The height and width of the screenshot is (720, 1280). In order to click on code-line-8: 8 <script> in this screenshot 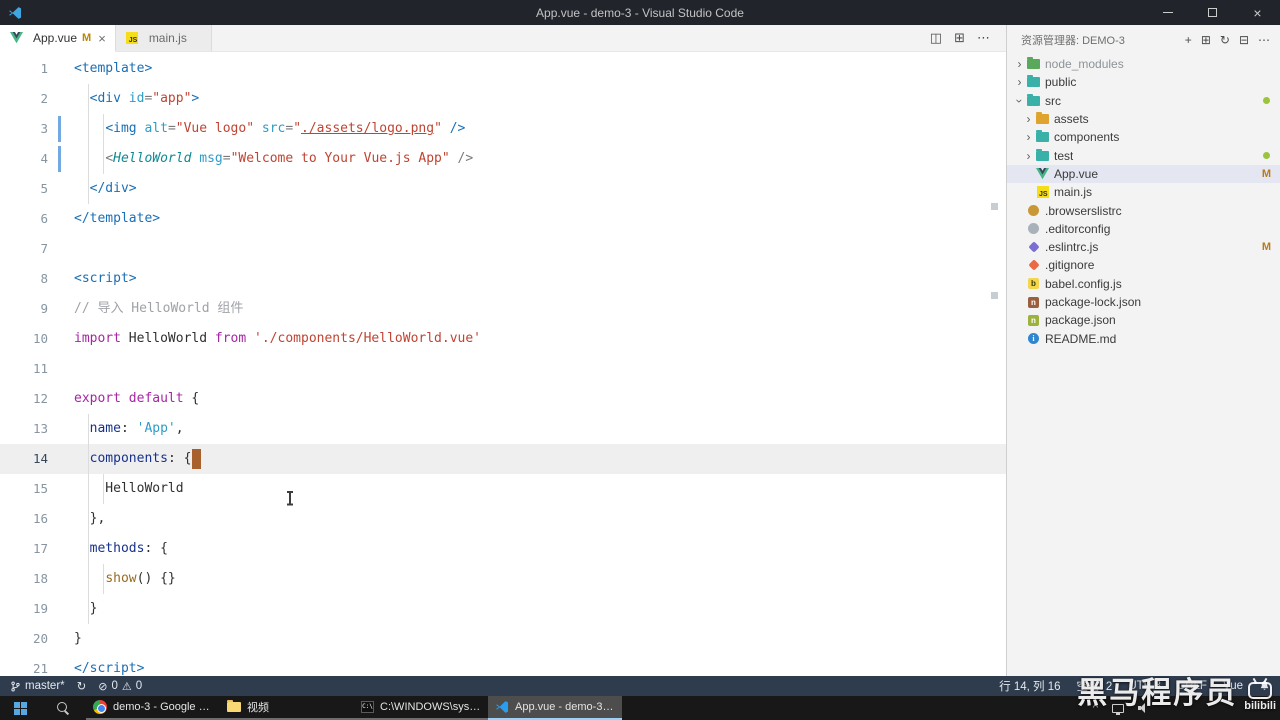, I will do `click(503, 279)`.